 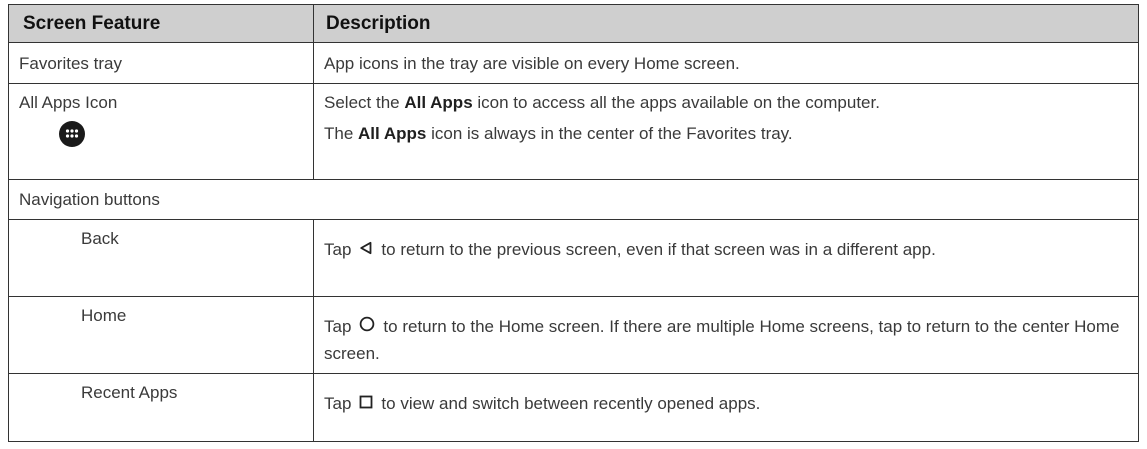 What do you see at coordinates (438, 102) in the screenshot?
I see `all-apps-line-1-bold: All Apps` at bounding box center [438, 102].